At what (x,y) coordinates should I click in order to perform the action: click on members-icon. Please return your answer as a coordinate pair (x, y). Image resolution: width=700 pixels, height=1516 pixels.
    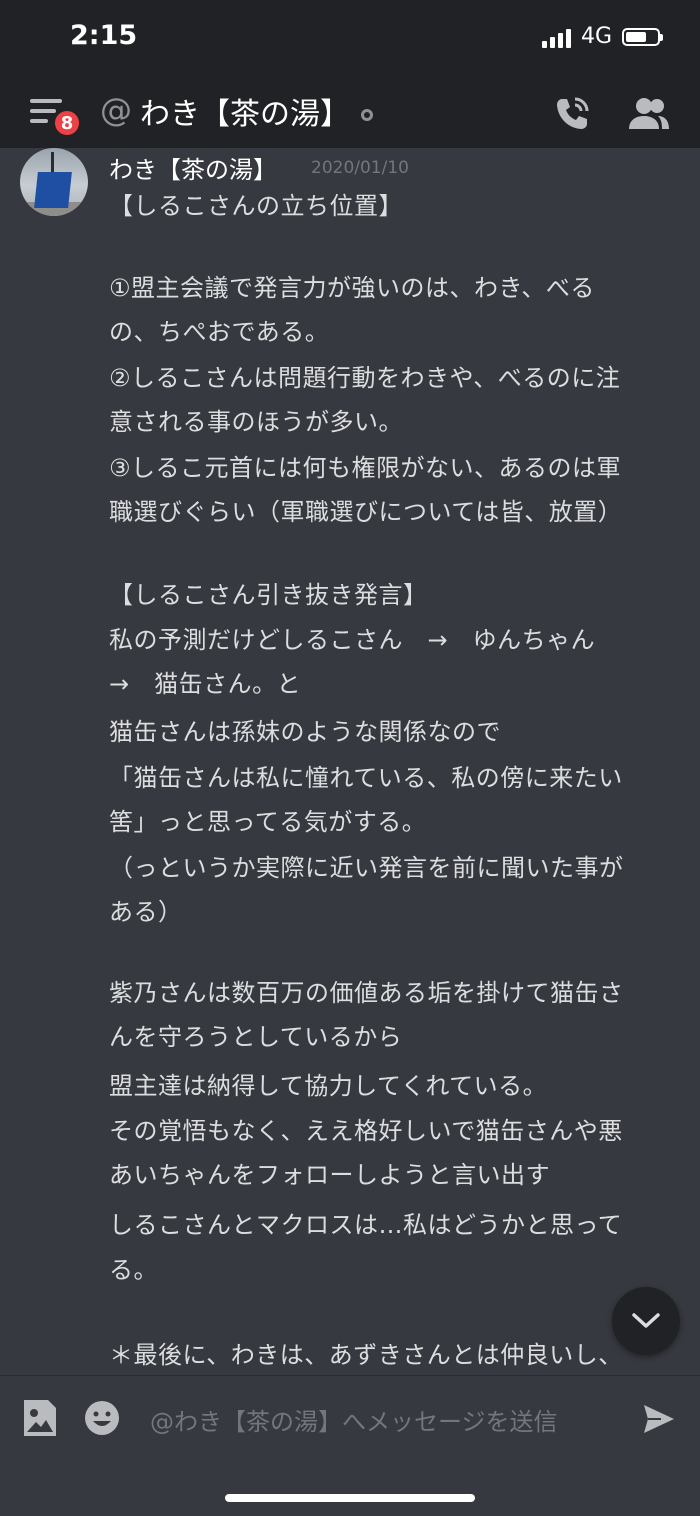
    Looking at the image, I should click on (649, 114).